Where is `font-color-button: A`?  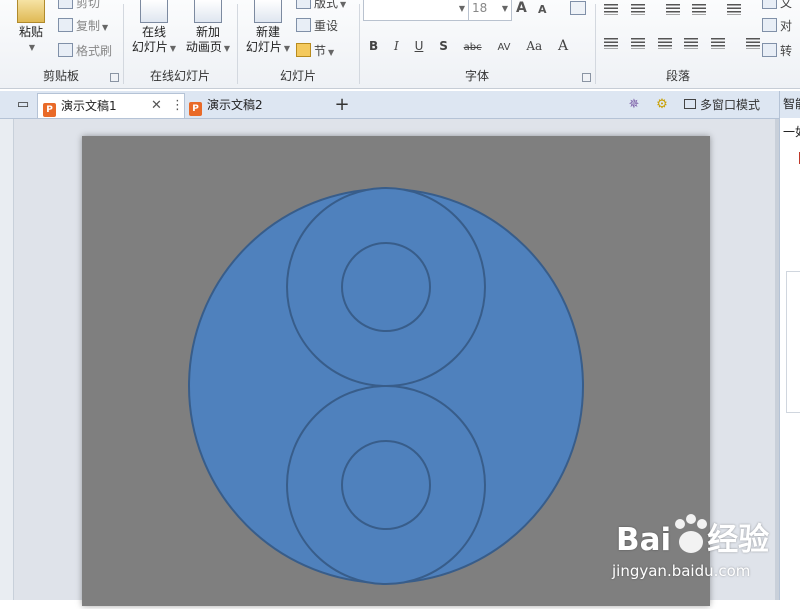
font-color-button: A is located at coordinates (563, 46).